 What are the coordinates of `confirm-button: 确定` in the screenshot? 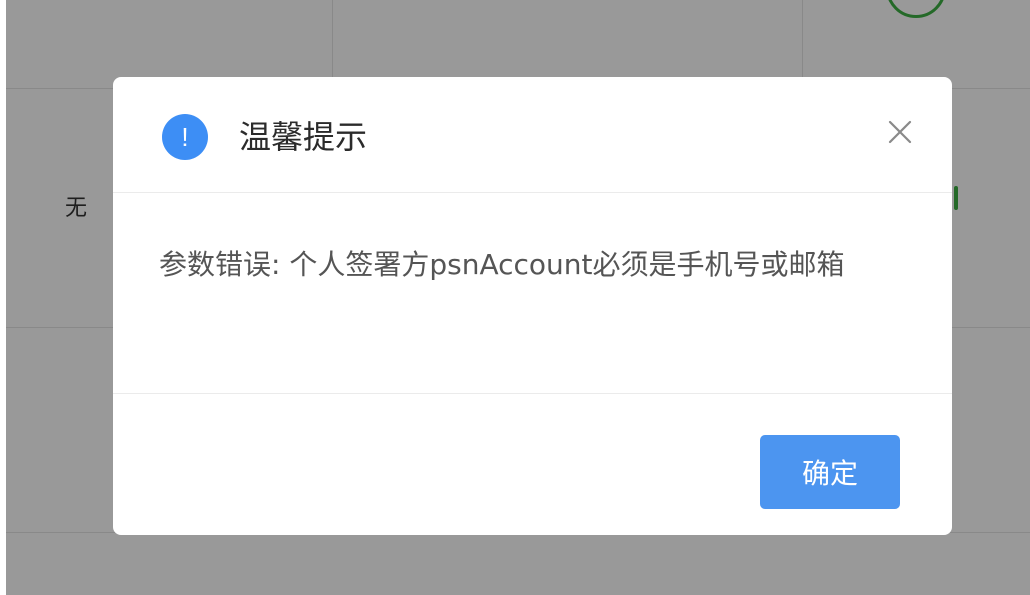 It's located at (830, 472).